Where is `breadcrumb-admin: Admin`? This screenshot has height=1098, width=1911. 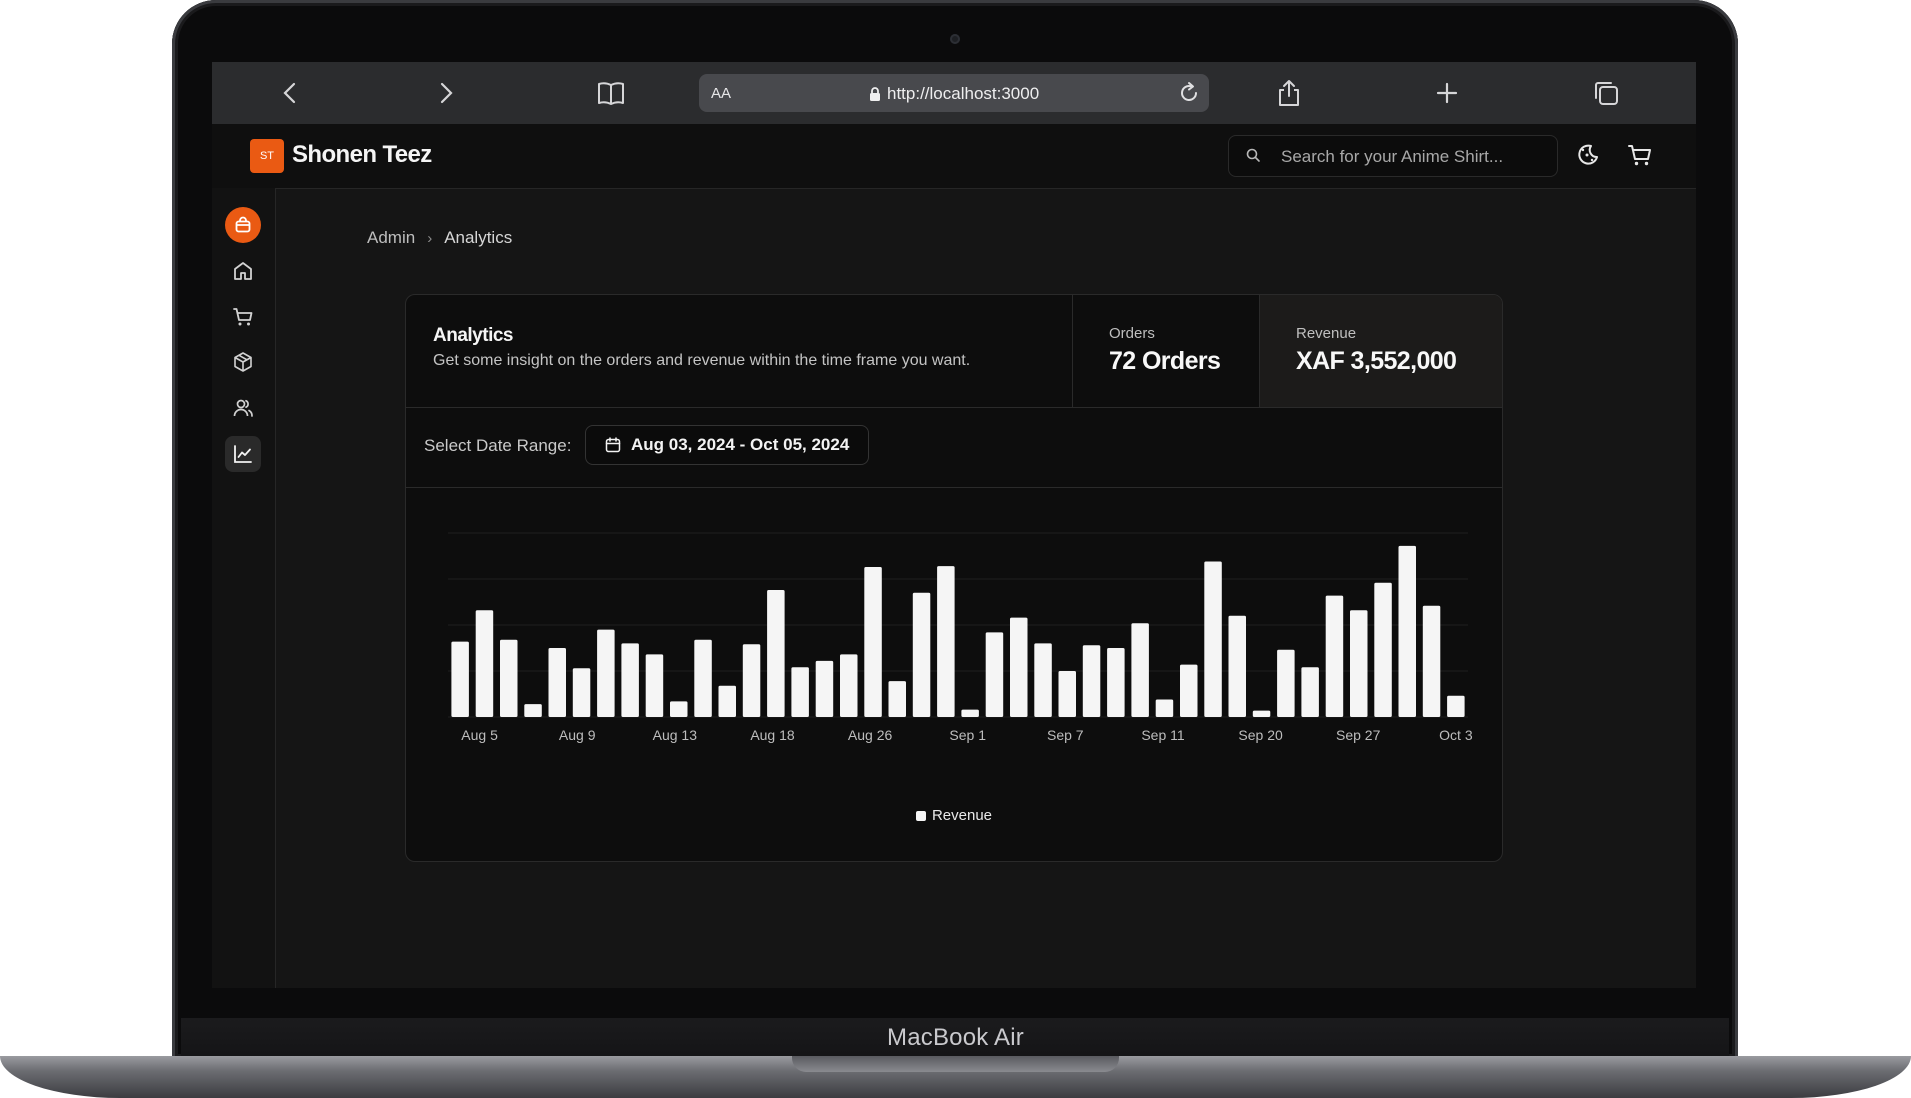
breadcrumb-admin: Admin is located at coordinates (391, 238).